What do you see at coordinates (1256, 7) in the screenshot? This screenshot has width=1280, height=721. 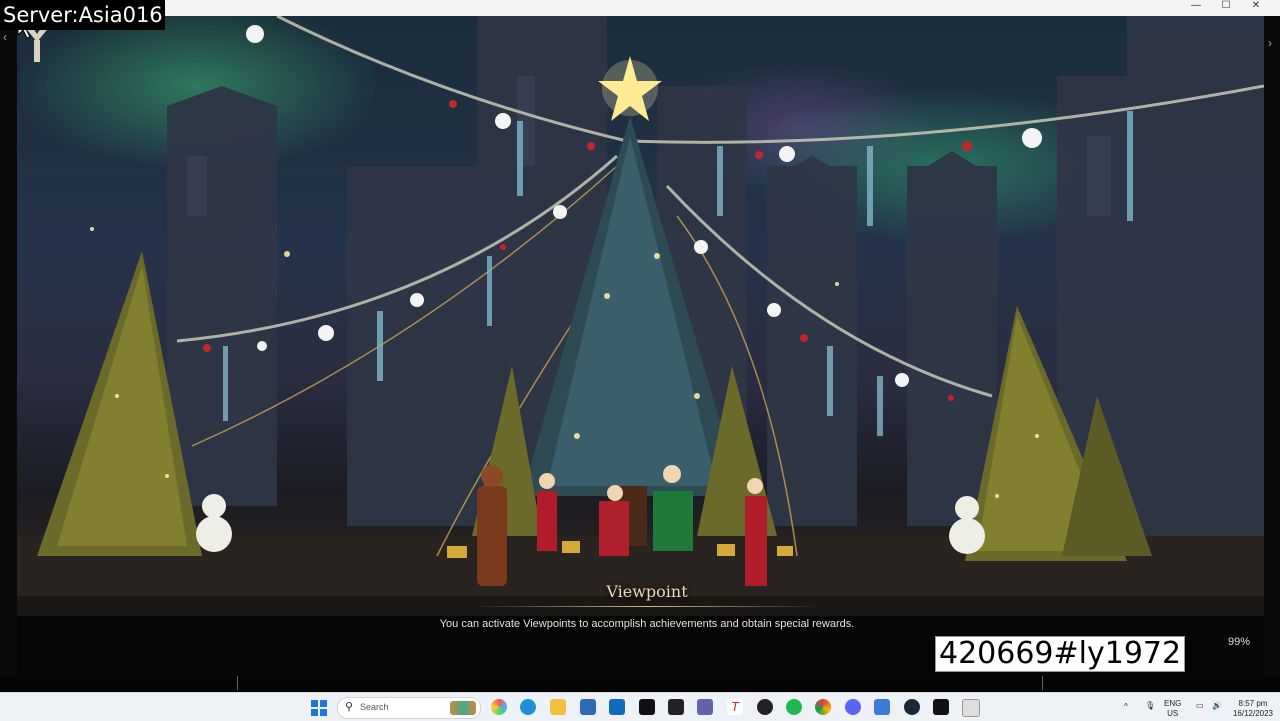 I see `close-button: ✕` at bounding box center [1256, 7].